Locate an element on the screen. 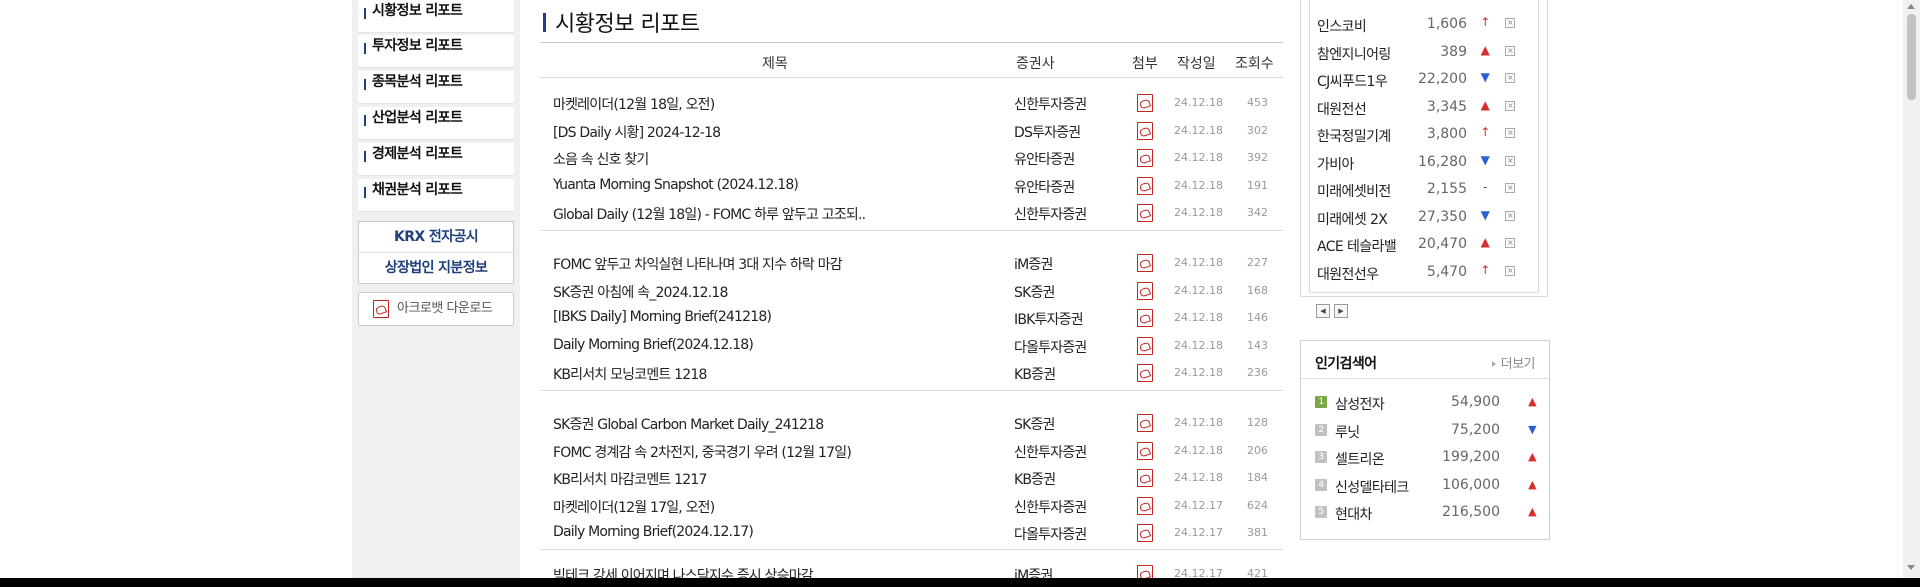 The width and height of the screenshot is (1920, 587). report-title-link: KB리서치 마감코멘트 1217 is located at coordinates (733, 479).